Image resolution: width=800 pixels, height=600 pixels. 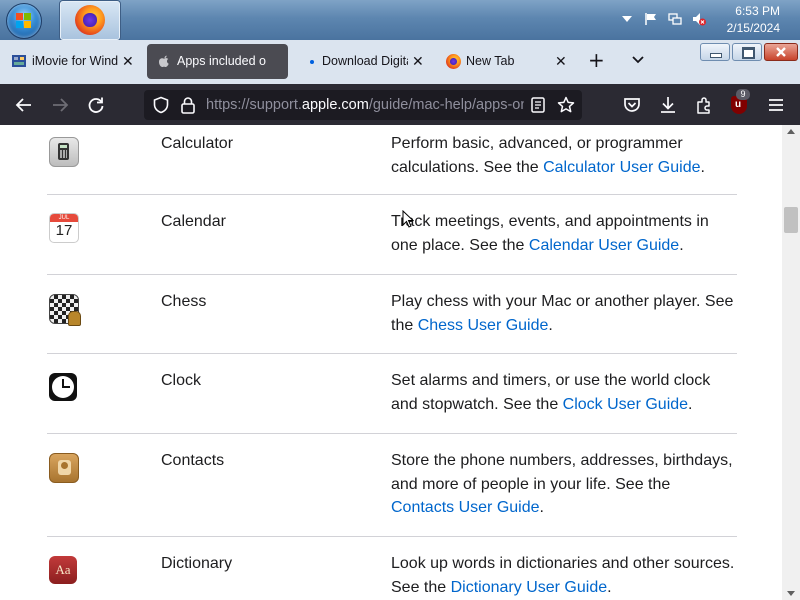 I want to click on calendar-month: JUL, so click(x=64, y=218).